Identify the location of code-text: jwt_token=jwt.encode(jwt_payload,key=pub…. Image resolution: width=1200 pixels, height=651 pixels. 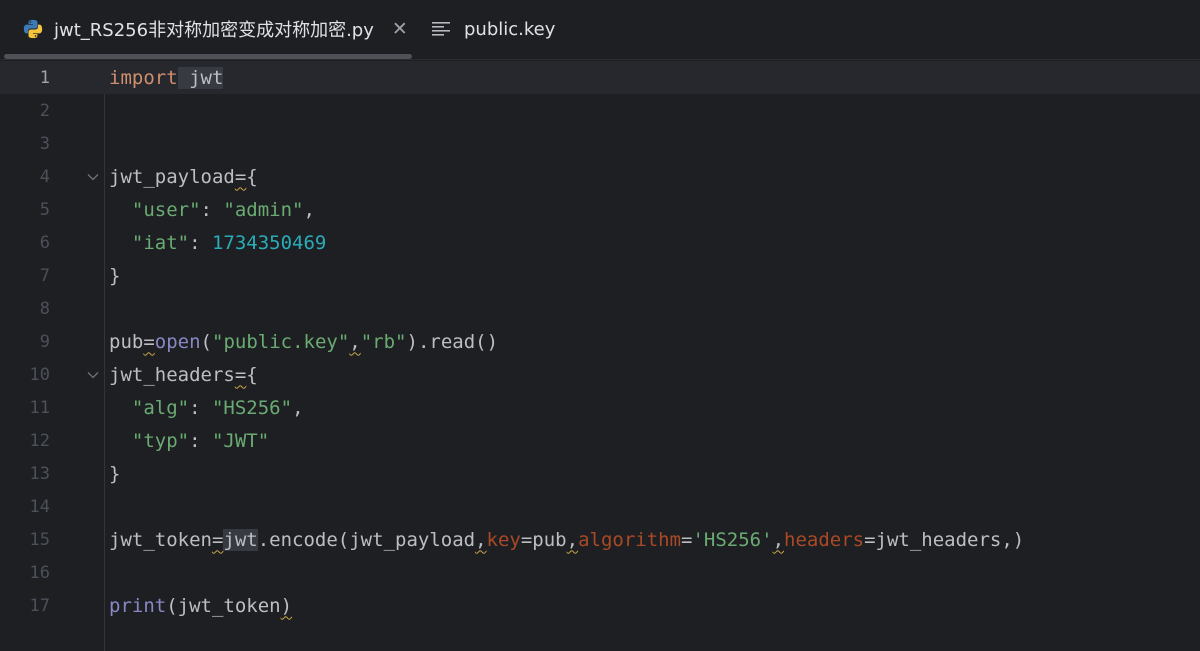
(567, 539).